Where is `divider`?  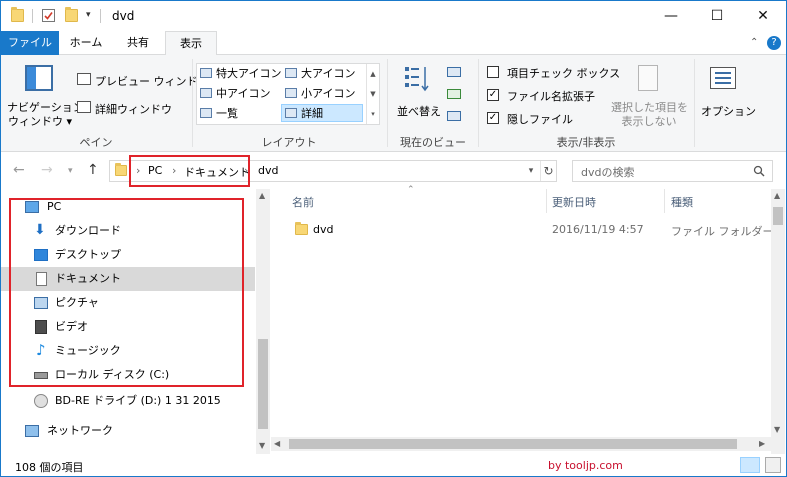
divider is located at coordinates (100, 16).